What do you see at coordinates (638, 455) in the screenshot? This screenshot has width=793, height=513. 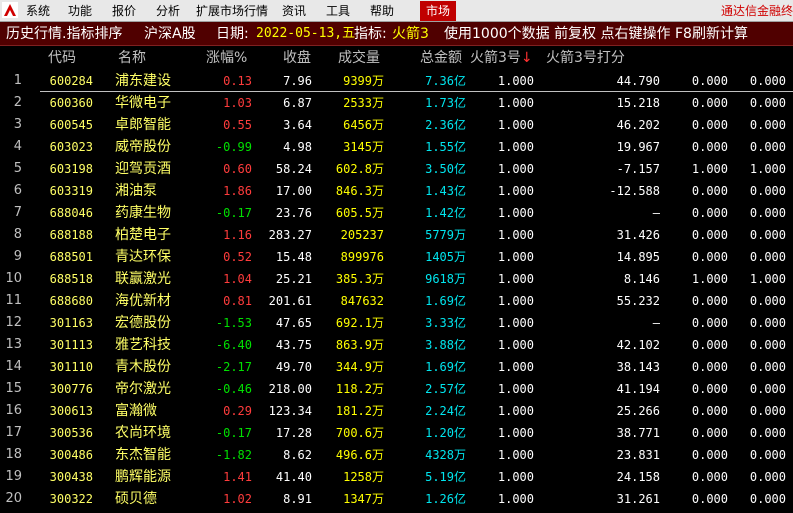 I see `rocket3-score: 23.831` at bounding box center [638, 455].